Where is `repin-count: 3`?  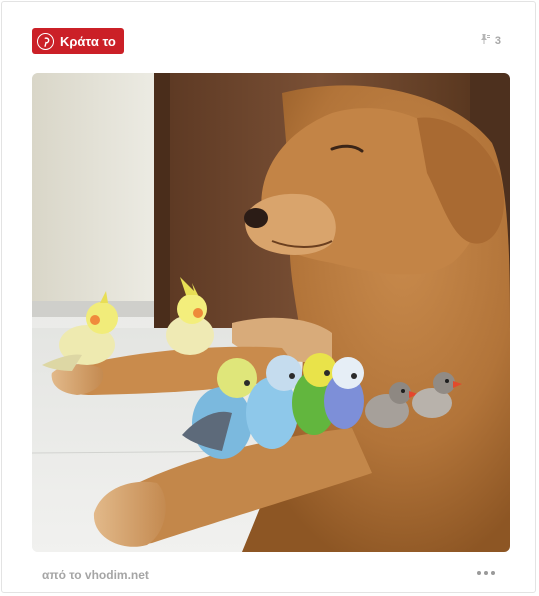
repin-count: 3 is located at coordinates (490, 40).